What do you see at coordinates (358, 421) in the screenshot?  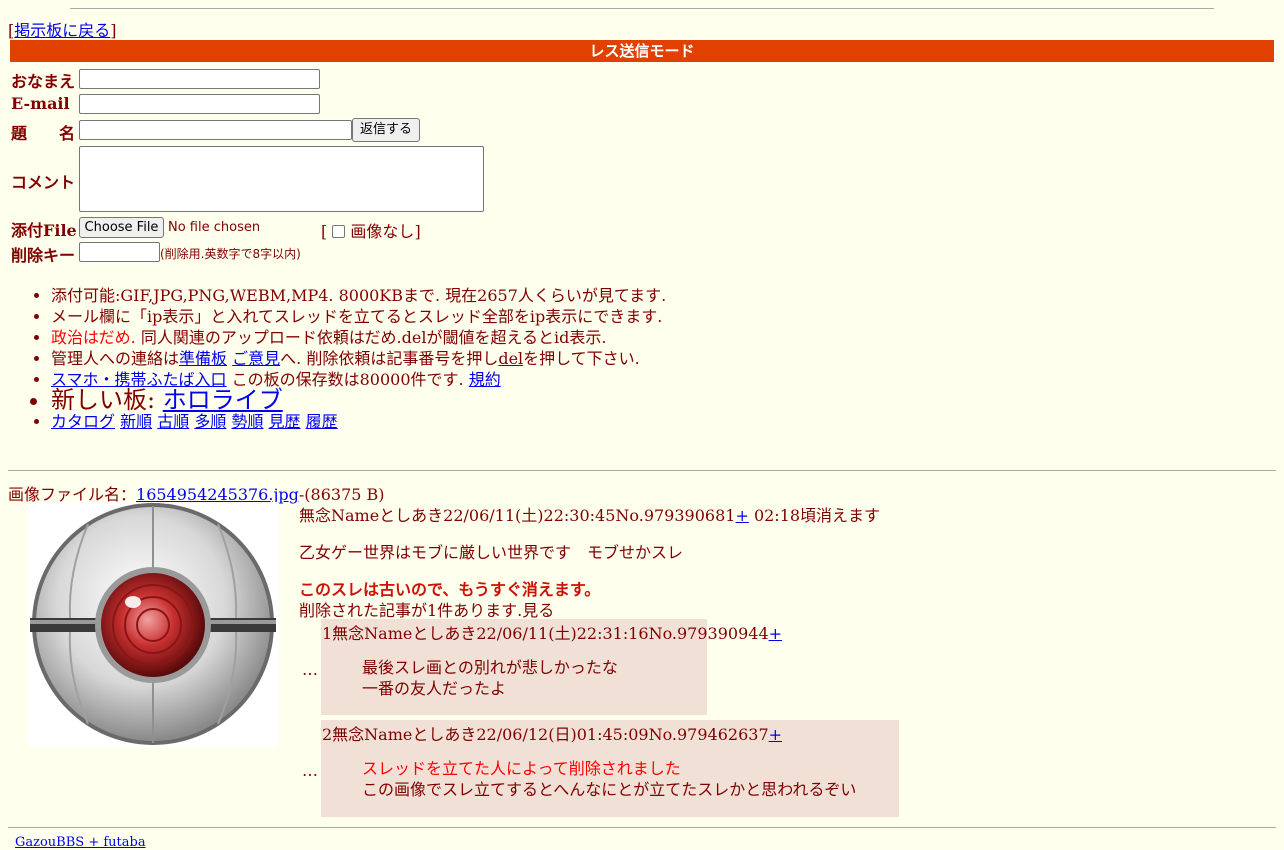 I see `sort-links: カタログ 新順 古順 多順 勢順 見歴 履歴` at bounding box center [358, 421].